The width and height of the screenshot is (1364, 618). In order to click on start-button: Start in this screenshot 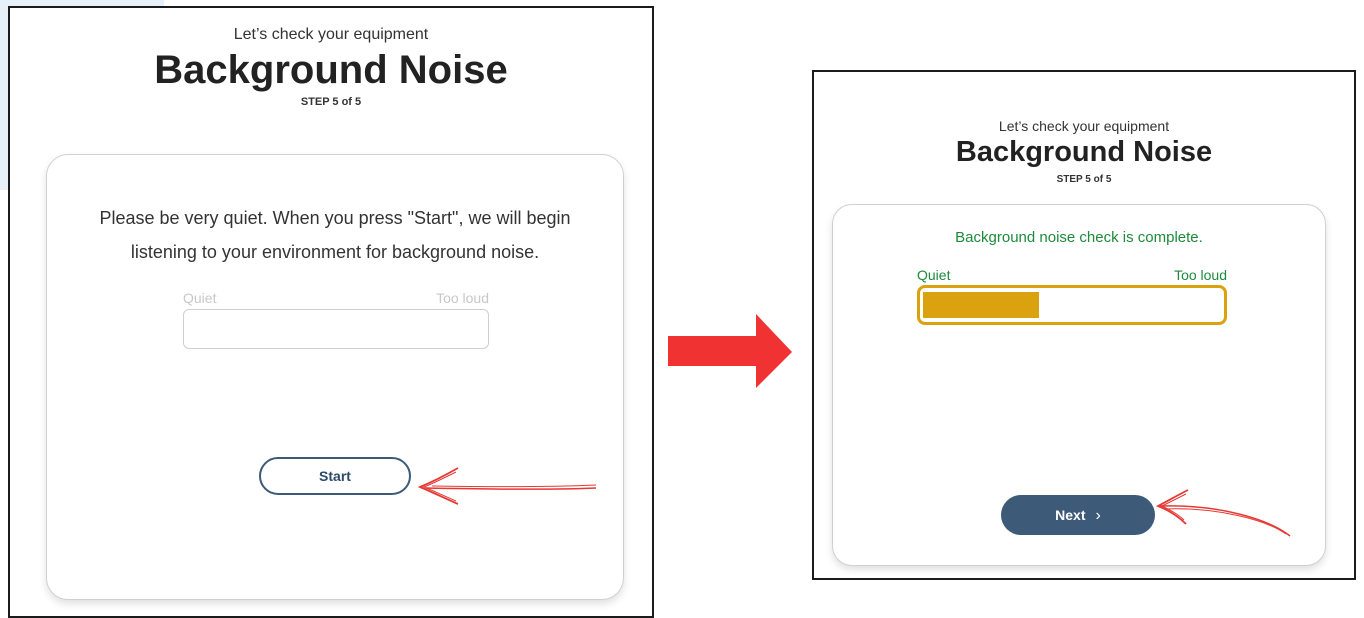, I will do `click(335, 476)`.